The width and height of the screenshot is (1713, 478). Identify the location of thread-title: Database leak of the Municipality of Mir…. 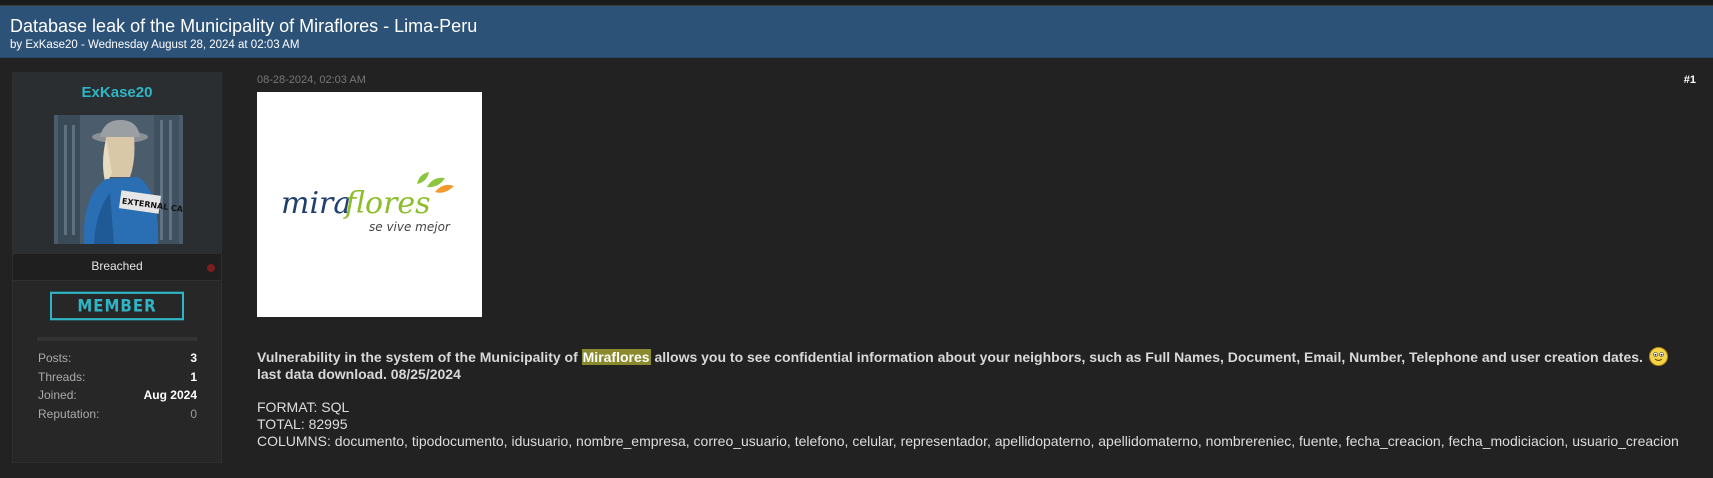
(244, 26).